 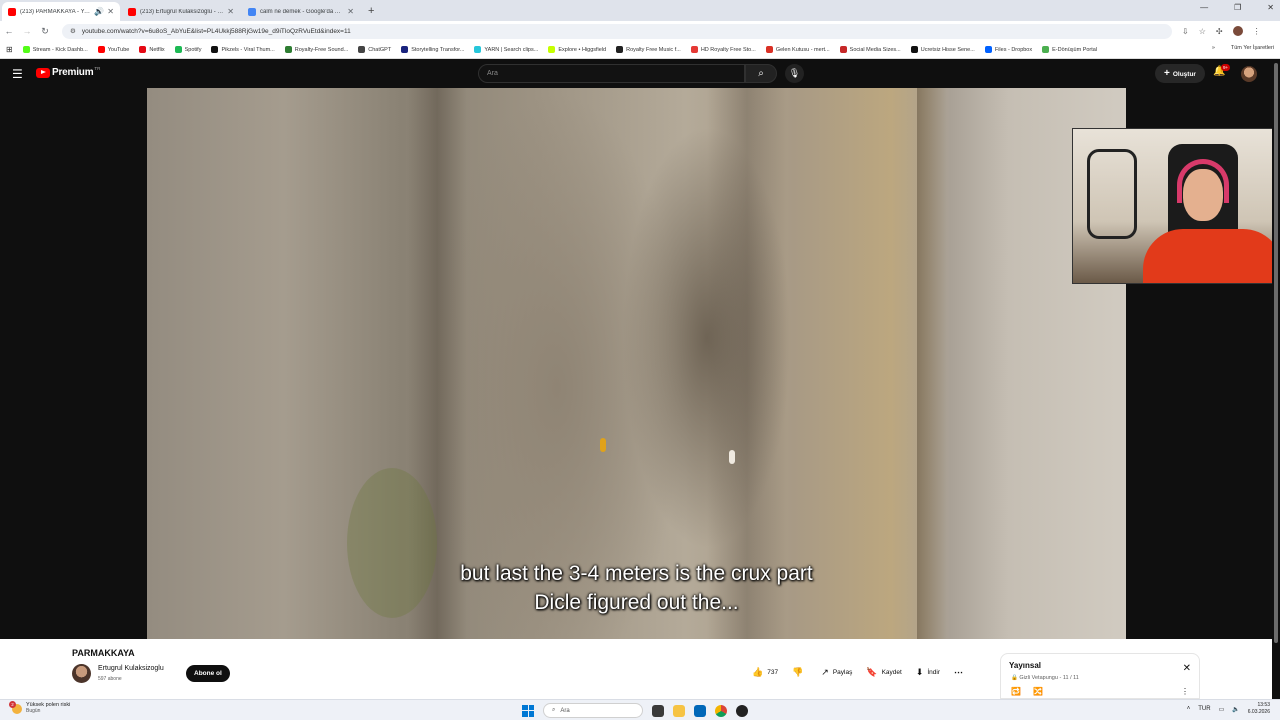 What do you see at coordinates (883, 672) in the screenshot?
I see `save-button: 🔖 Kaydet` at bounding box center [883, 672].